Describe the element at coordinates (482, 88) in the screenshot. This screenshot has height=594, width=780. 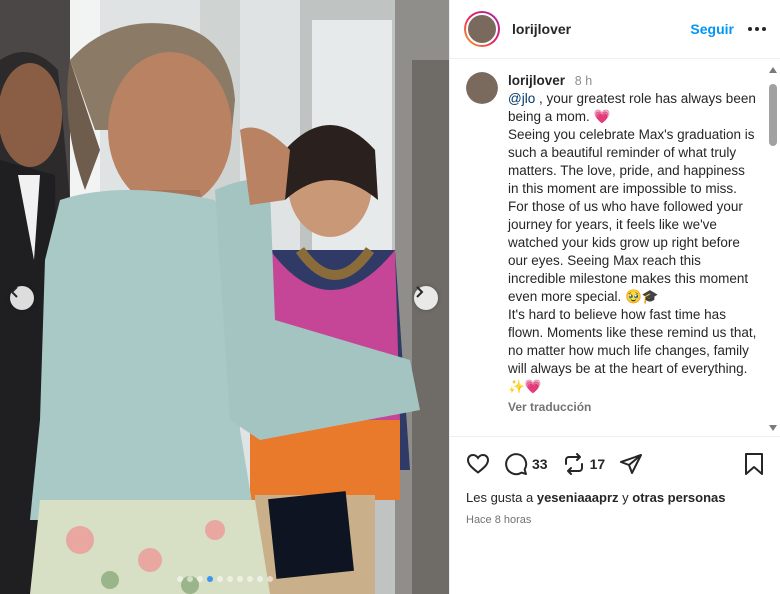
I see `caption-avatar` at that location.